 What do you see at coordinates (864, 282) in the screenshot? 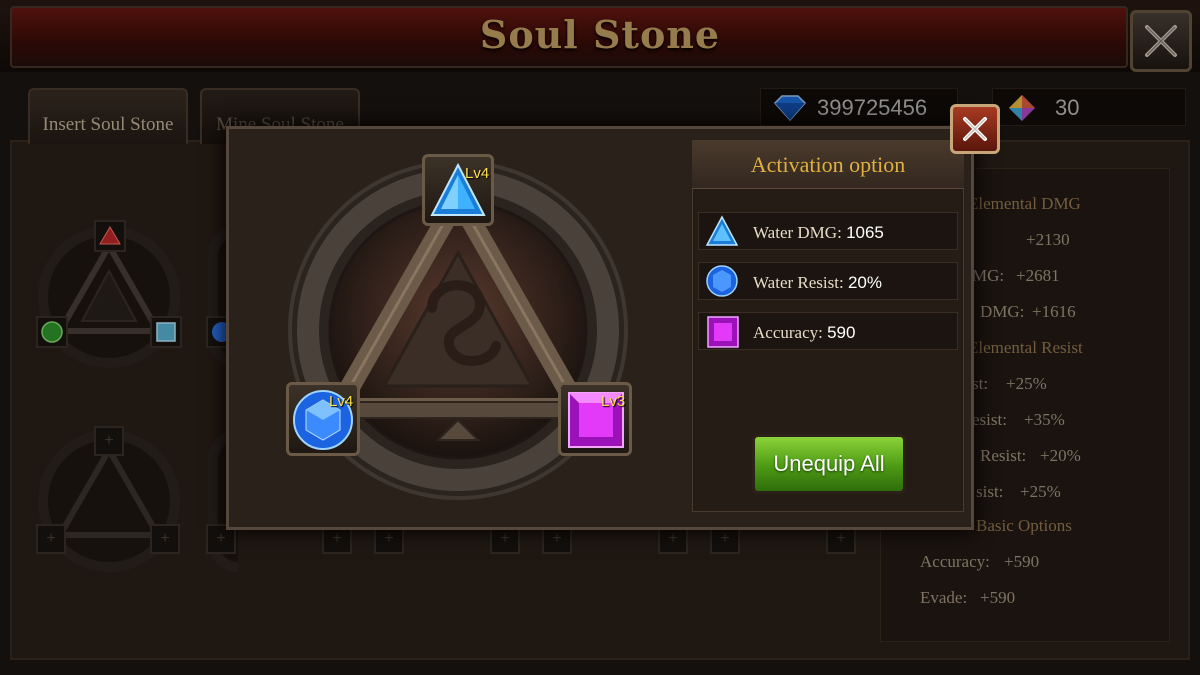
I see `option-value: 20%` at bounding box center [864, 282].